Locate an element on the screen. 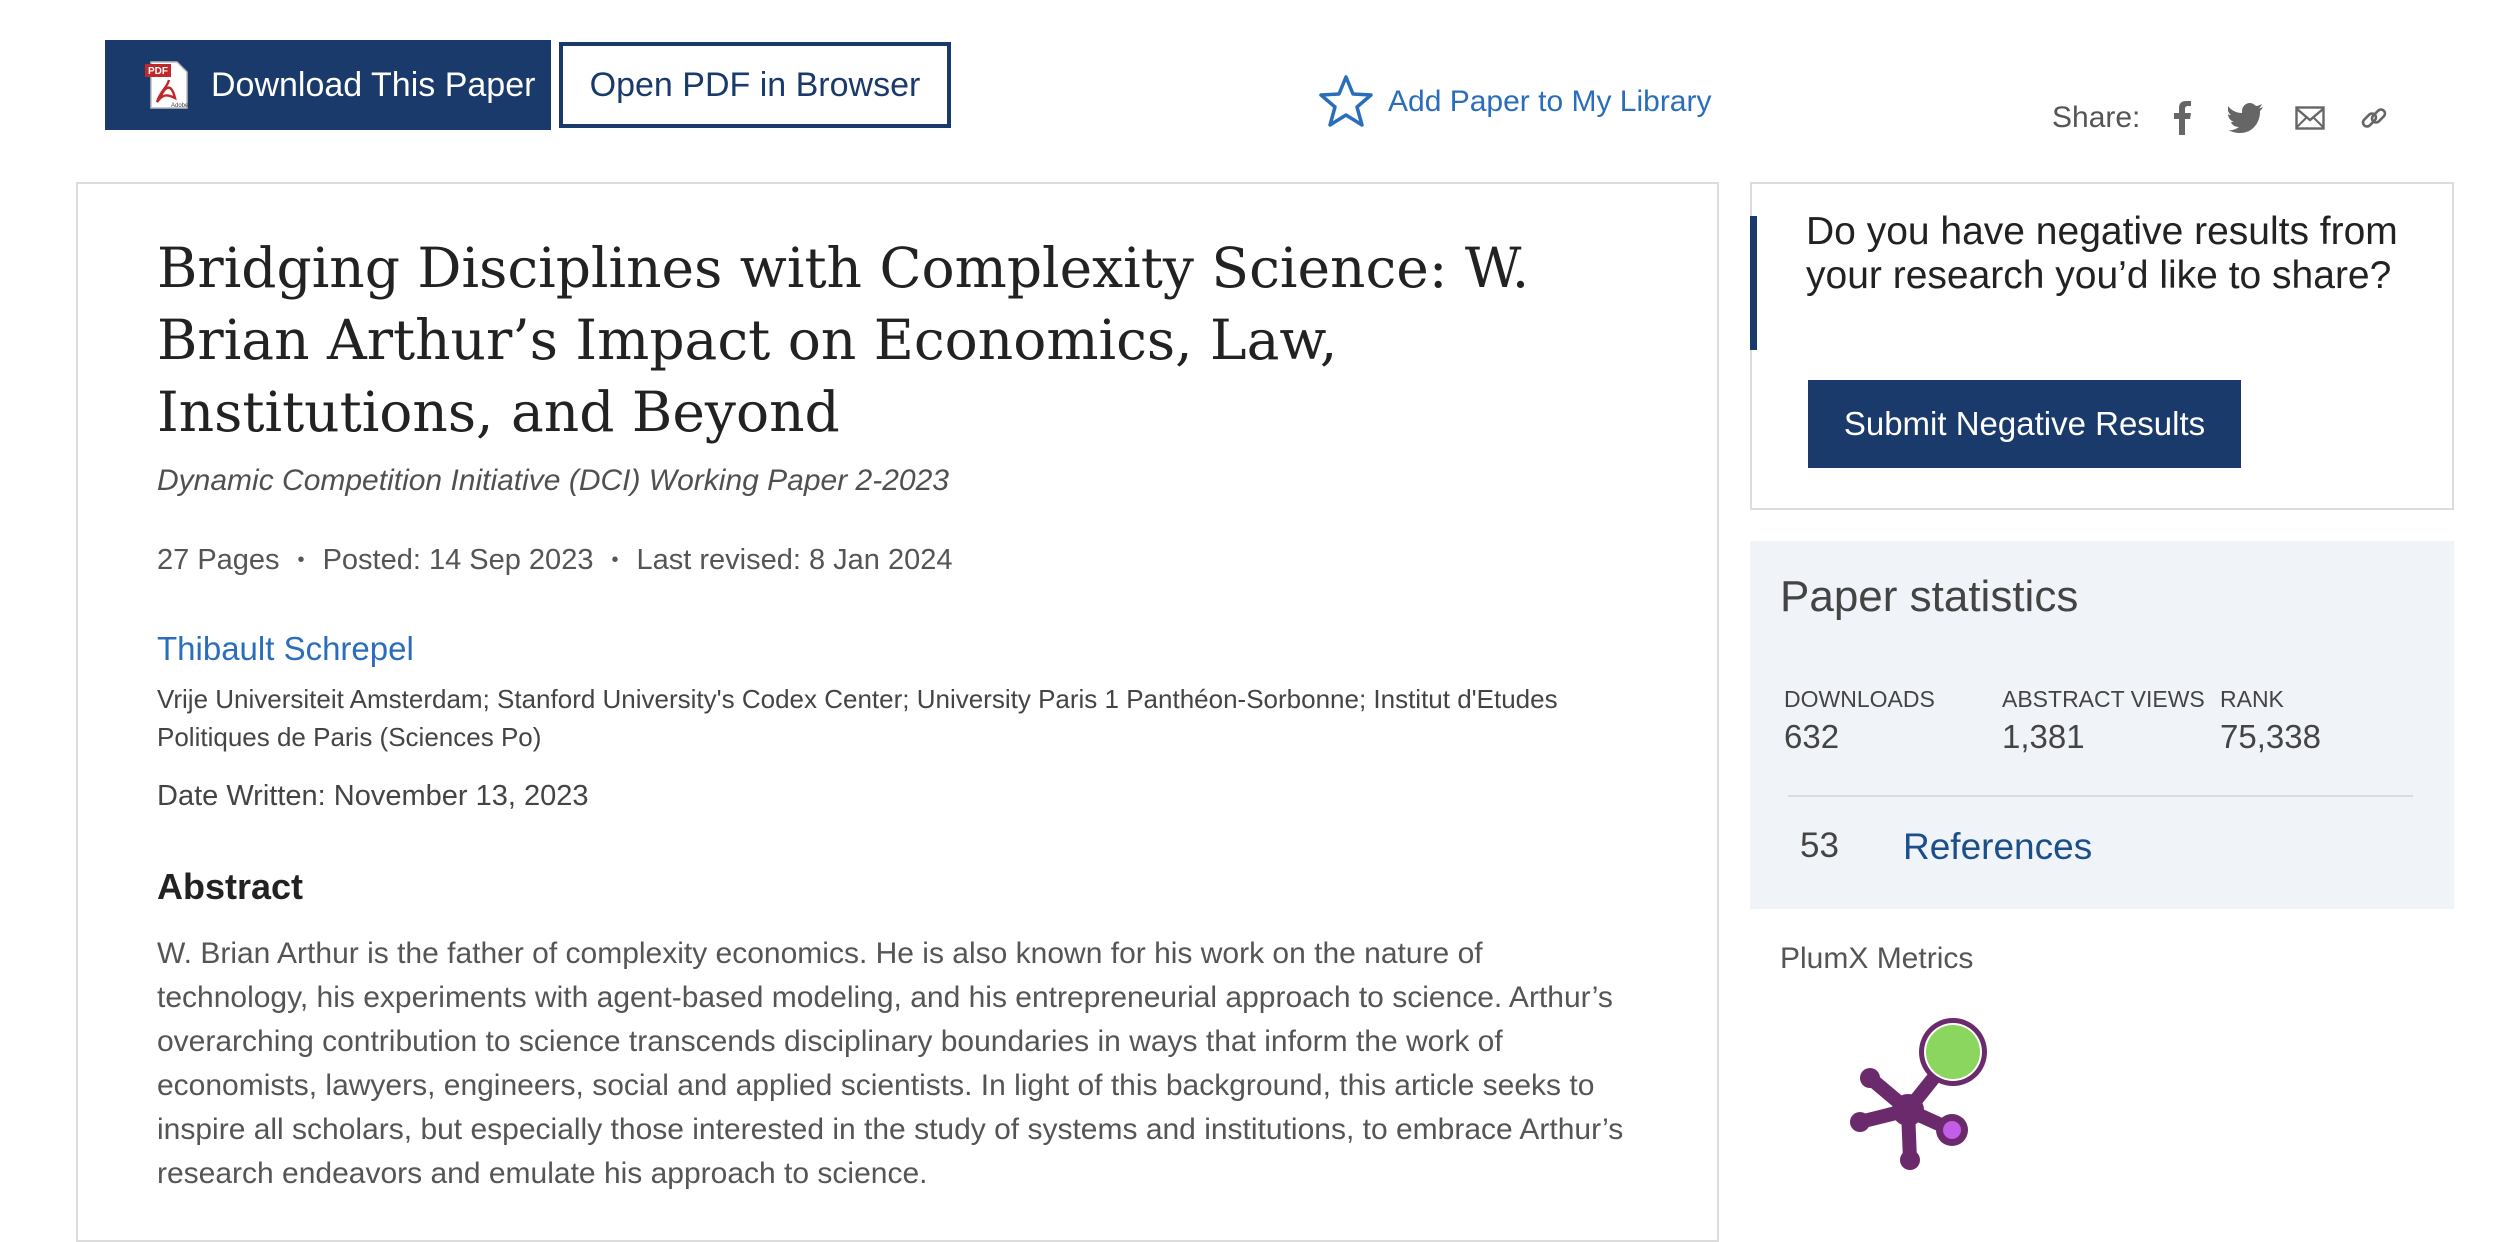 The height and width of the screenshot is (1242, 2518). download-paper-button: PDF Adobe Download This Paper is located at coordinates (328, 85).